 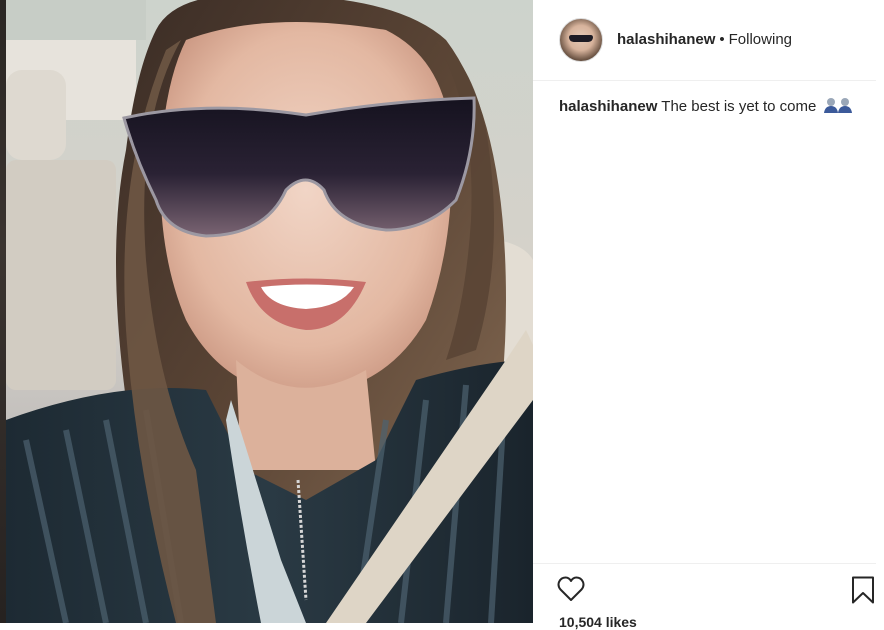 I want to click on avatar, so click(x=581, y=40).